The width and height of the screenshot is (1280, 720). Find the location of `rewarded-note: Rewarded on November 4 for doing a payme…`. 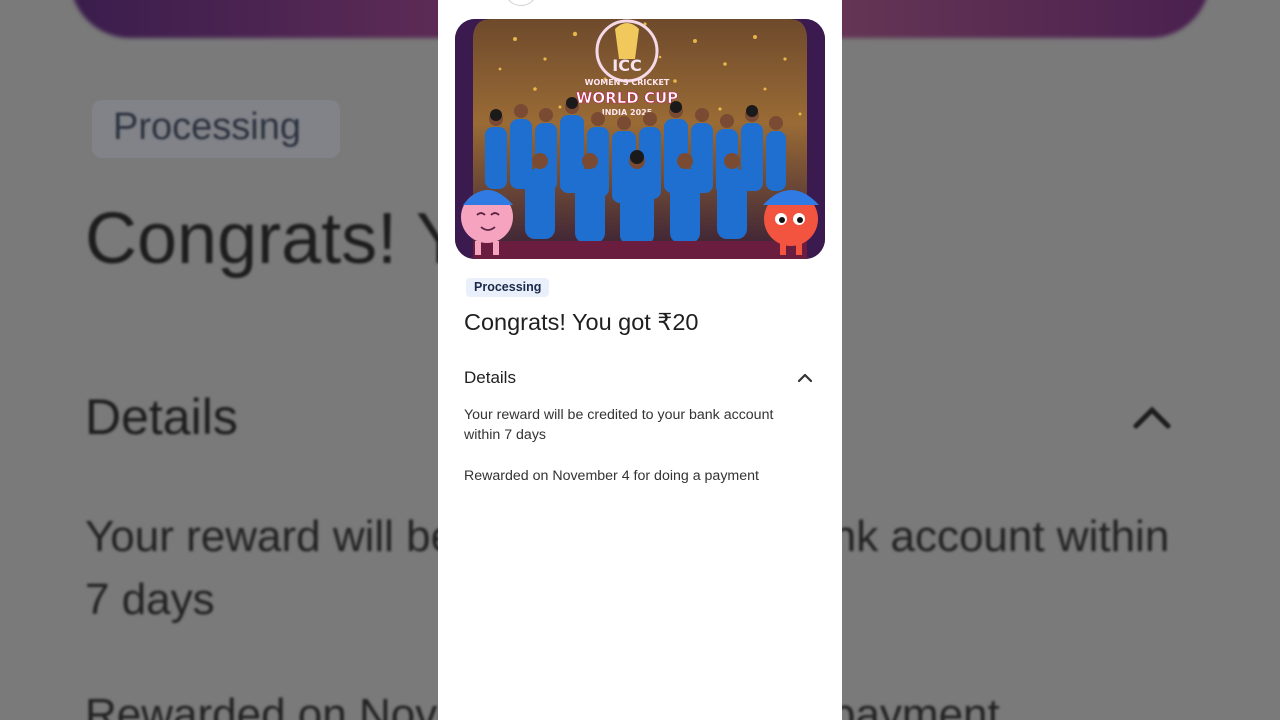

rewarded-note: Rewarded on November 4 for doing a payme… is located at coordinates (611, 476).